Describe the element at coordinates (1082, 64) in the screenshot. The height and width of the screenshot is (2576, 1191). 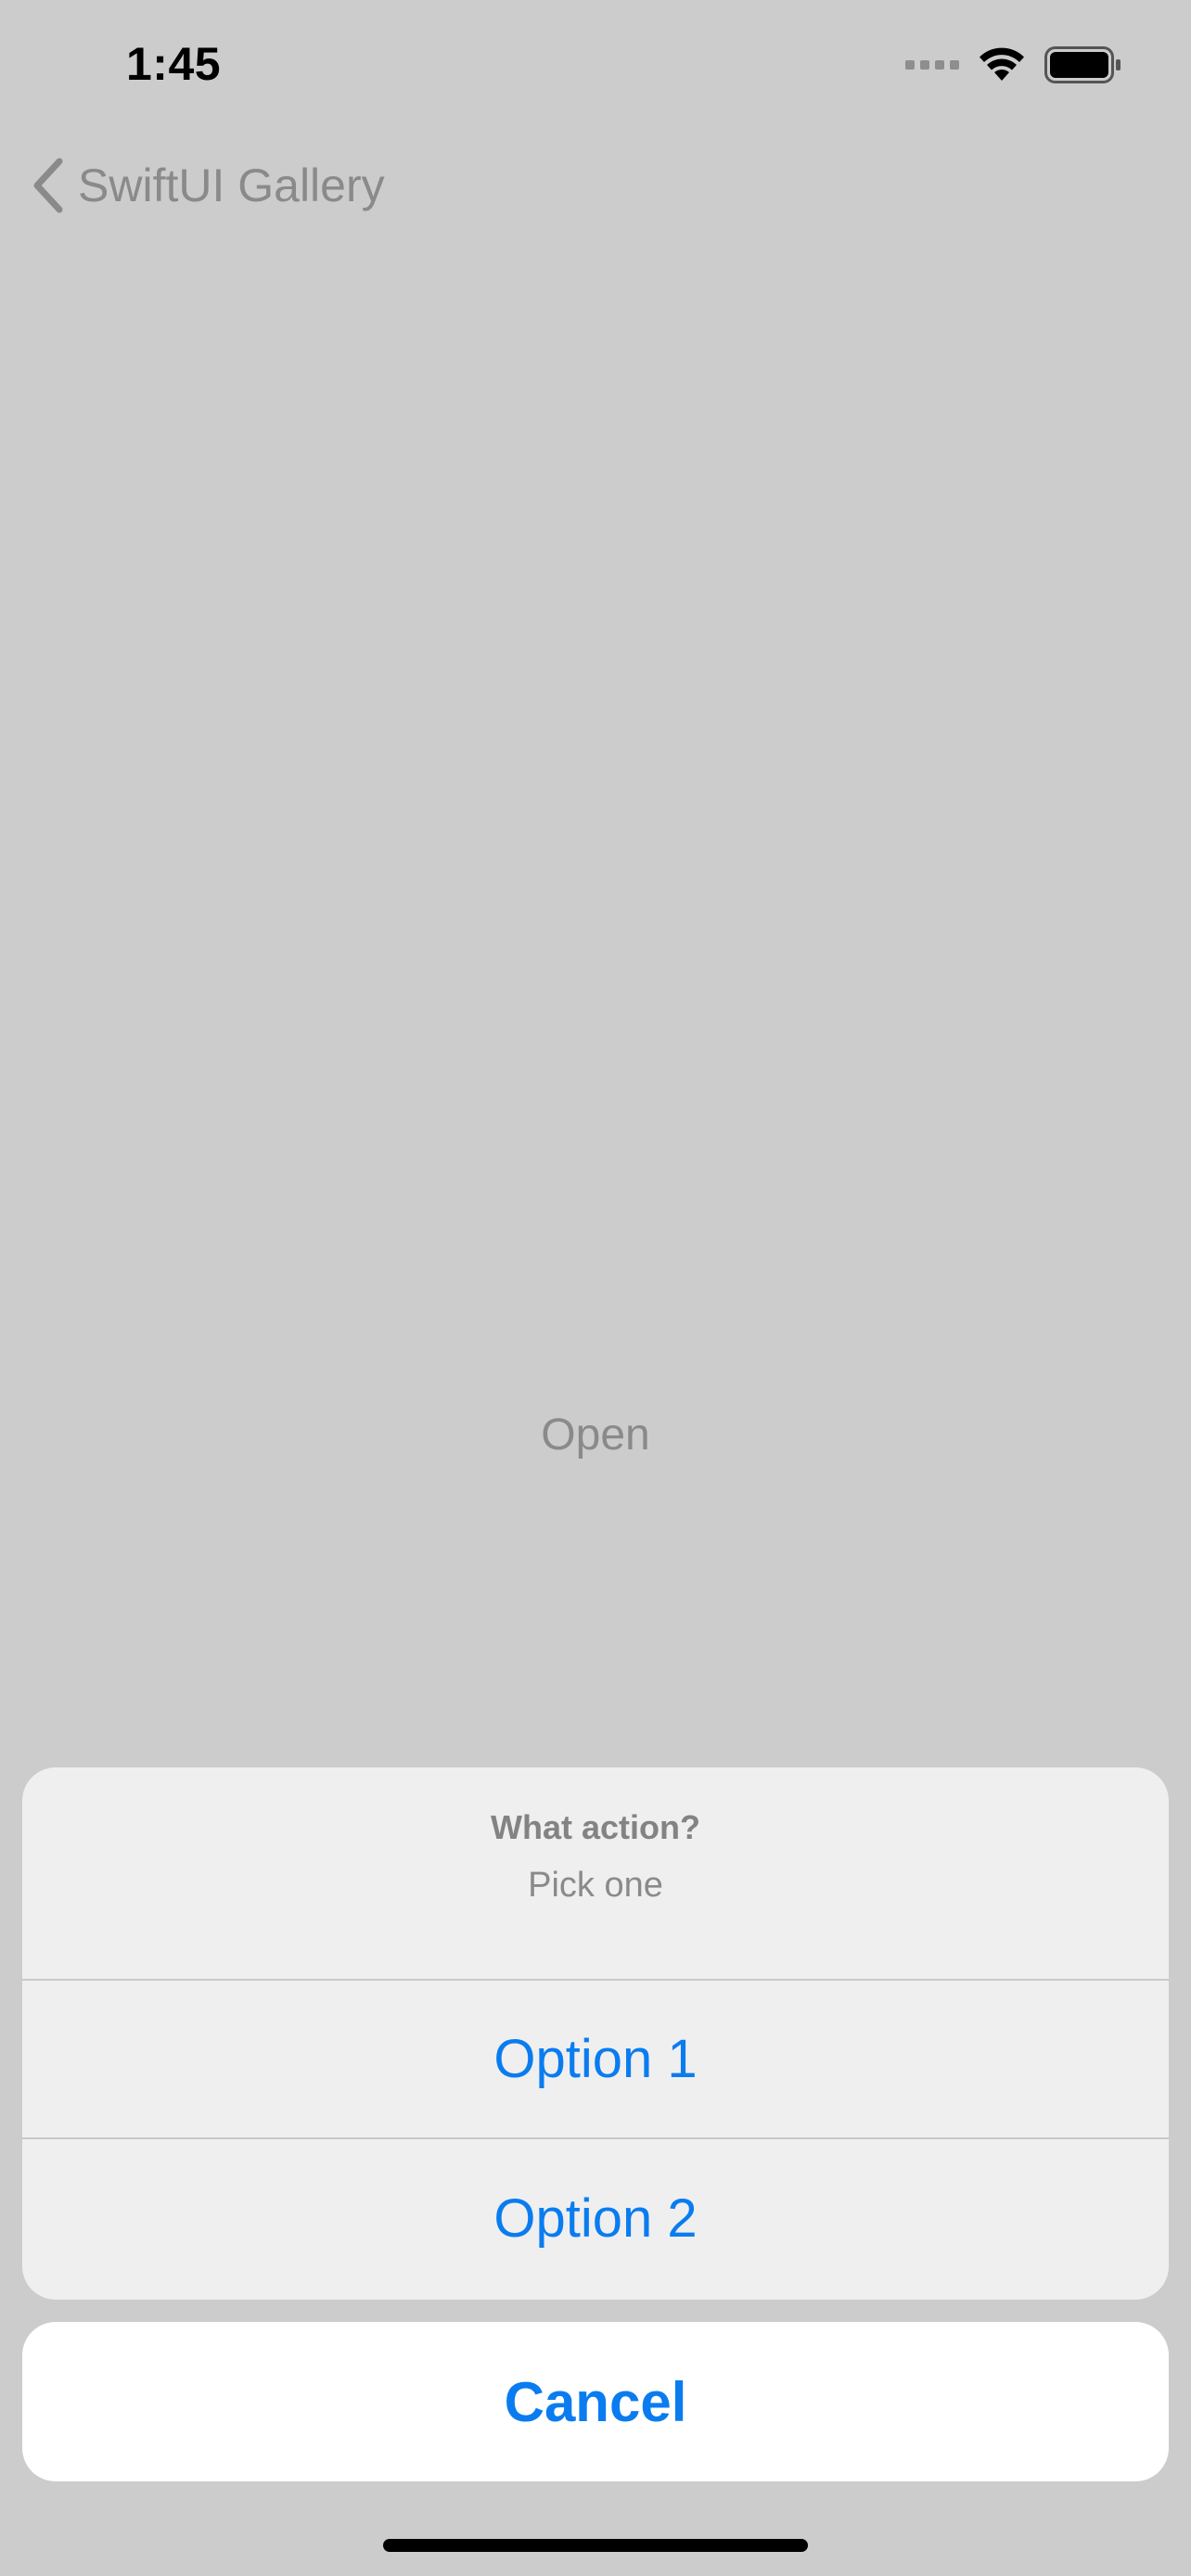
I see `battery-icon` at that location.